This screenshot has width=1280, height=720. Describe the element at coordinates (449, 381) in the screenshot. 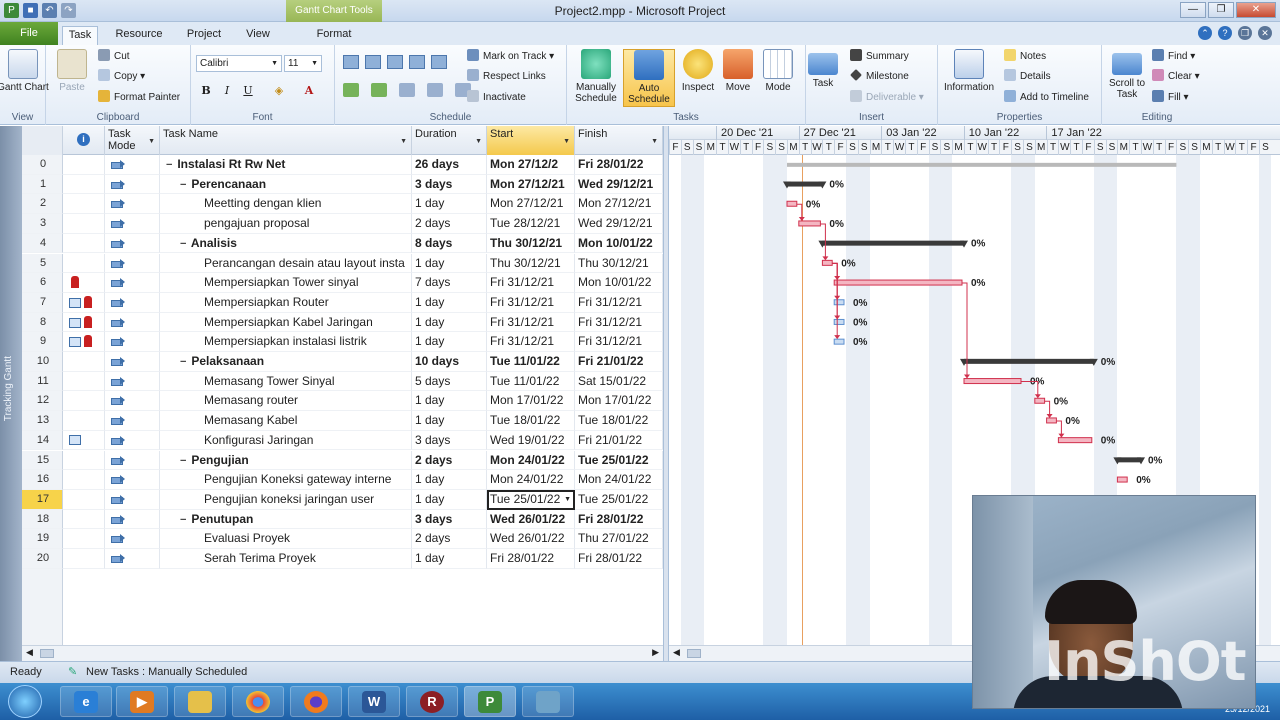

I see `duration-cell: 5 days` at that location.